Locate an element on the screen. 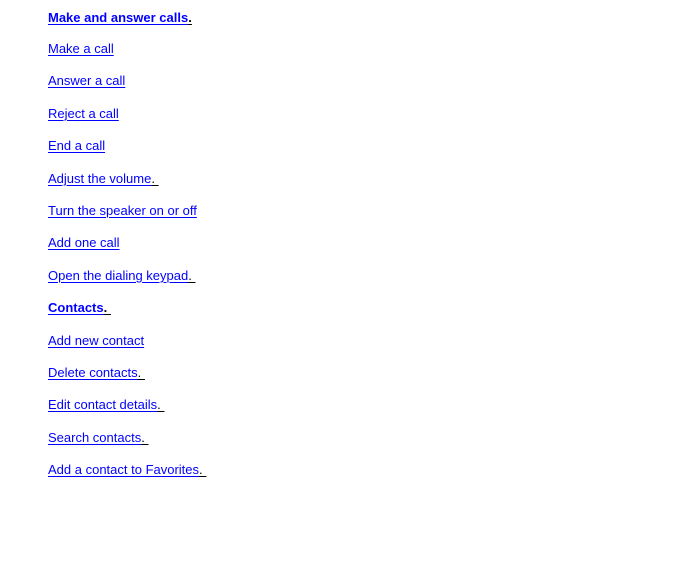 The width and height of the screenshot is (680, 561). link-turn-the-speaker-on-or-off: Turn the speaker on or off is located at coordinates (122, 210).